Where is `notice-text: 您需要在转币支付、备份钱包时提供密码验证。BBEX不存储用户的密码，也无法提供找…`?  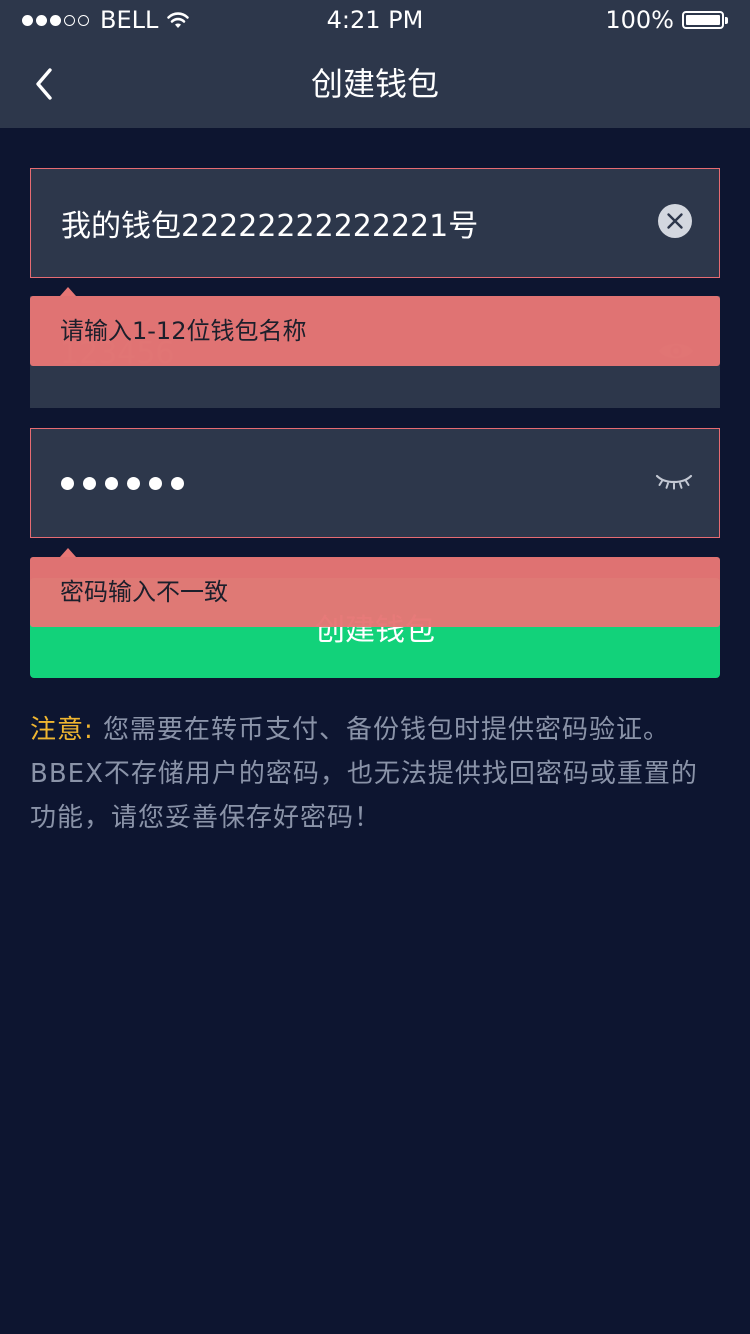 notice-text: 您需要在转币支付、备份钱包时提供密码验证。BBEX不存储用户的密码，也无法提供找… is located at coordinates (364, 774).